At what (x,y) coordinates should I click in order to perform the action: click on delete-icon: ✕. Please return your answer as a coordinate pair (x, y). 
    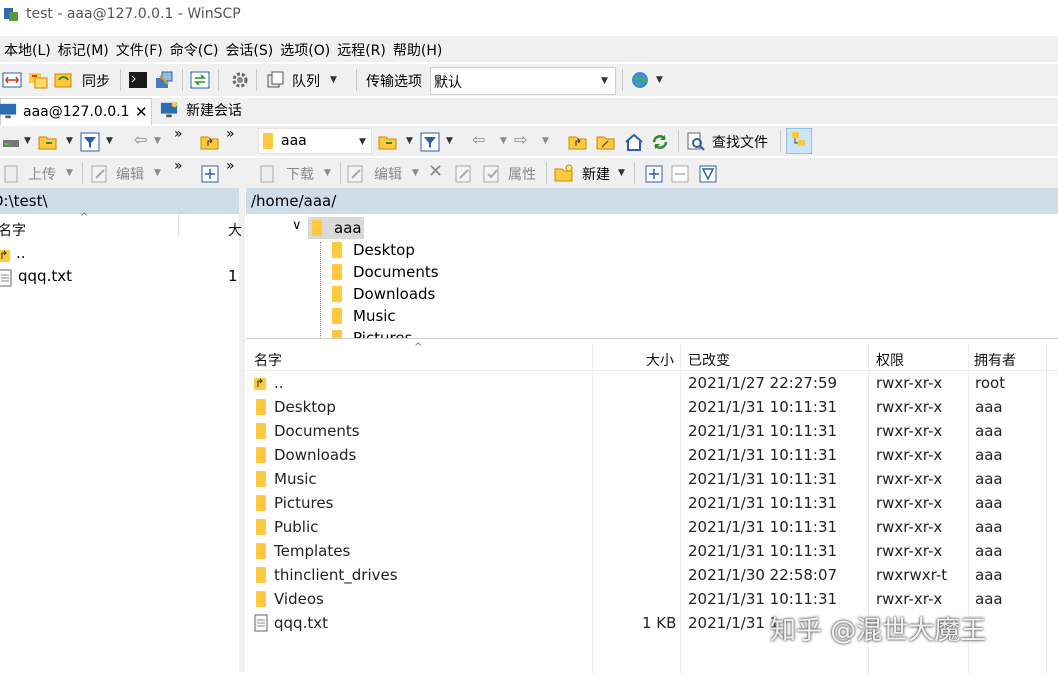
    Looking at the image, I should click on (435, 171).